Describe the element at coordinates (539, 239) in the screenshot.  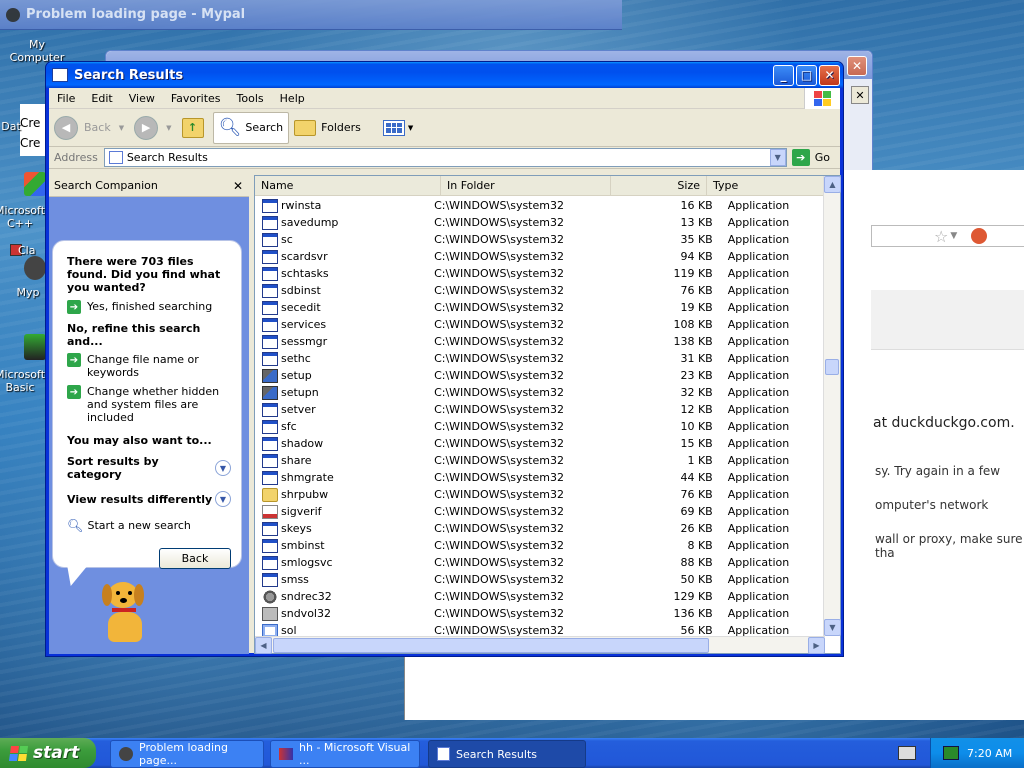
I see `table-row: sc C:\WINDOWS\system32 35 KB Application` at that location.